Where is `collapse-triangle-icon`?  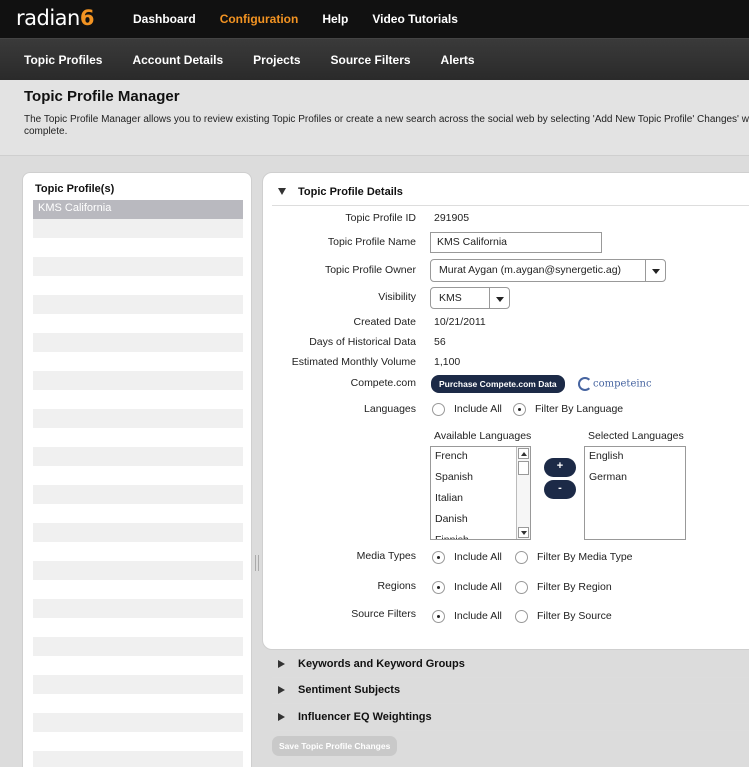
collapse-triangle-icon is located at coordinates (282, 191).